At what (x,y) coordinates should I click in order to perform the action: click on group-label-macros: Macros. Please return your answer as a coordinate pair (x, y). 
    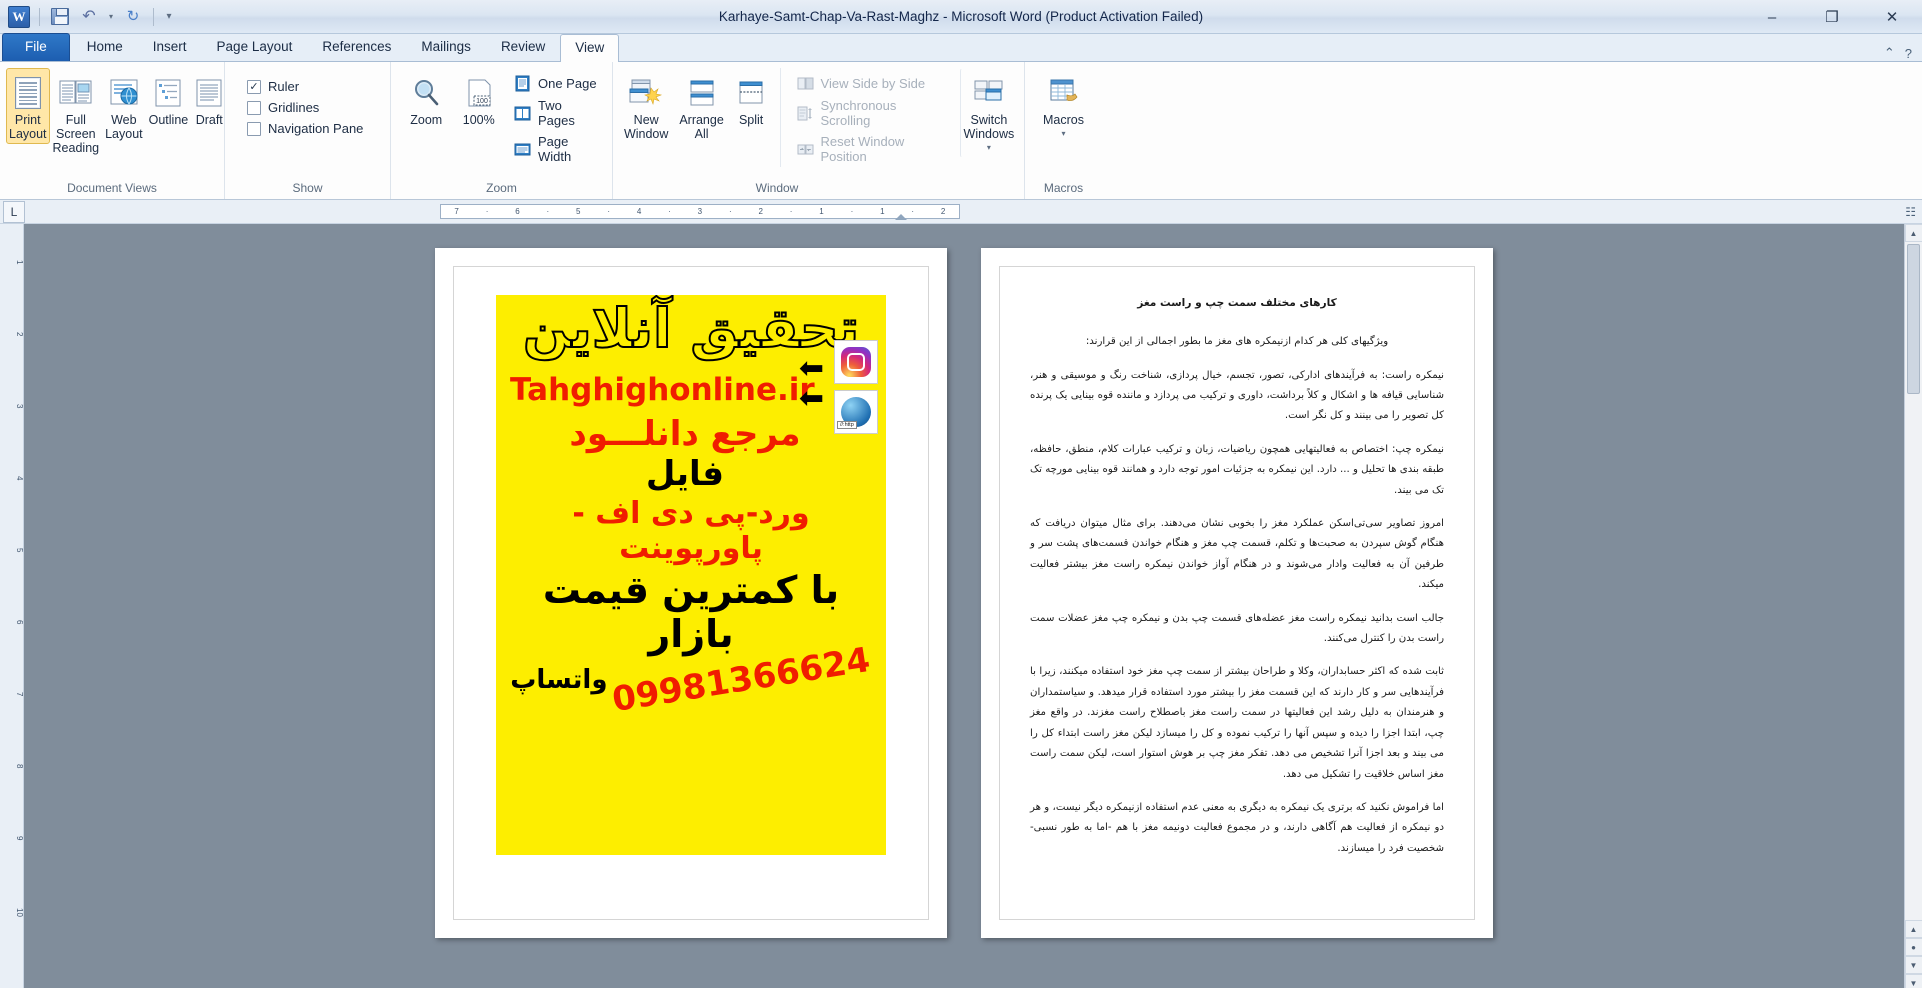
    Looking at the image, I should click on (1063, 188).